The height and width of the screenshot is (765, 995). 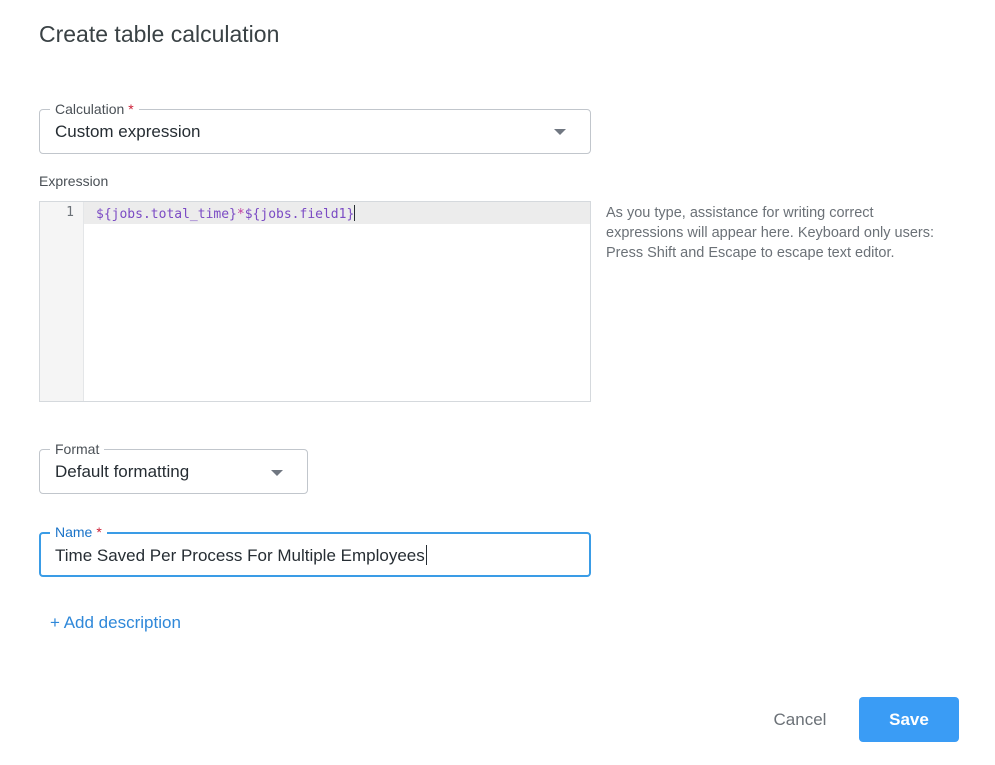 What do you see at coordinates (166, 214) in the screenshot?
I see `code-field-reference: ${jobs.total_time}` at bounding box center [166, 214].